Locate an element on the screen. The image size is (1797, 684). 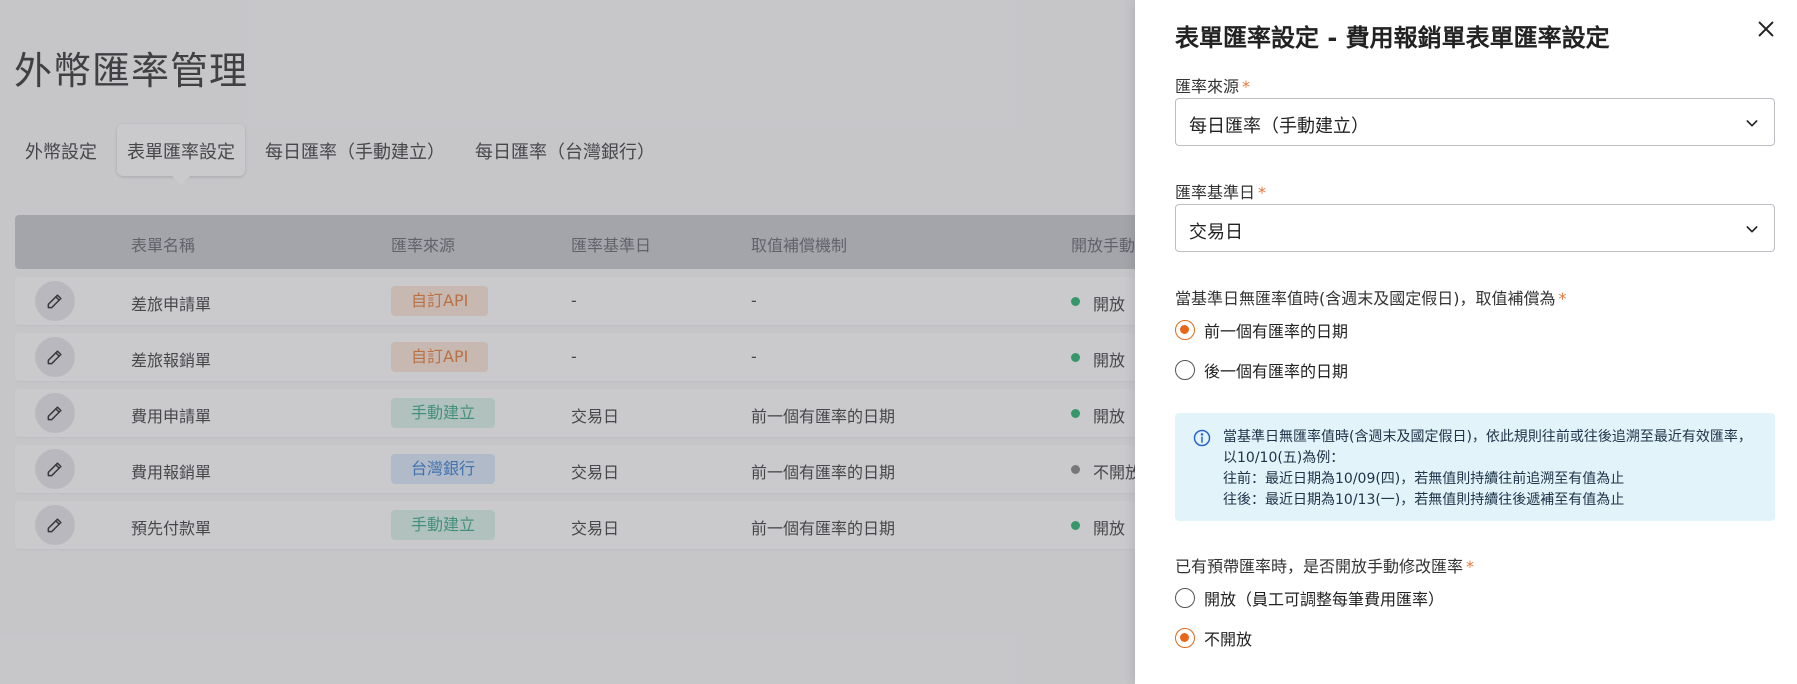
fallback-label: 當基準日無匯率值時(含週末及國定假日)，取值補償為 * is located at coordinates (1371, 298).